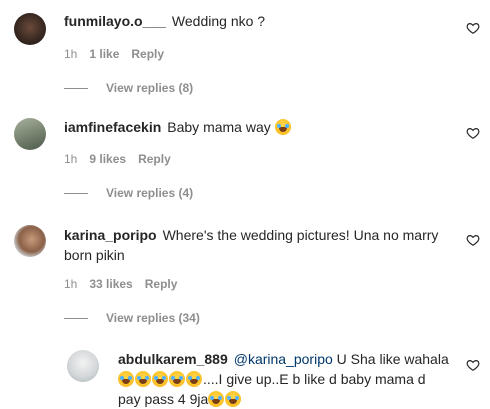 The width and height of the screenshot is (490, 409). Describe the element at coordinates (112, 127) in the screenshot. I see `comment-username: iamfinefacekin` at that location.